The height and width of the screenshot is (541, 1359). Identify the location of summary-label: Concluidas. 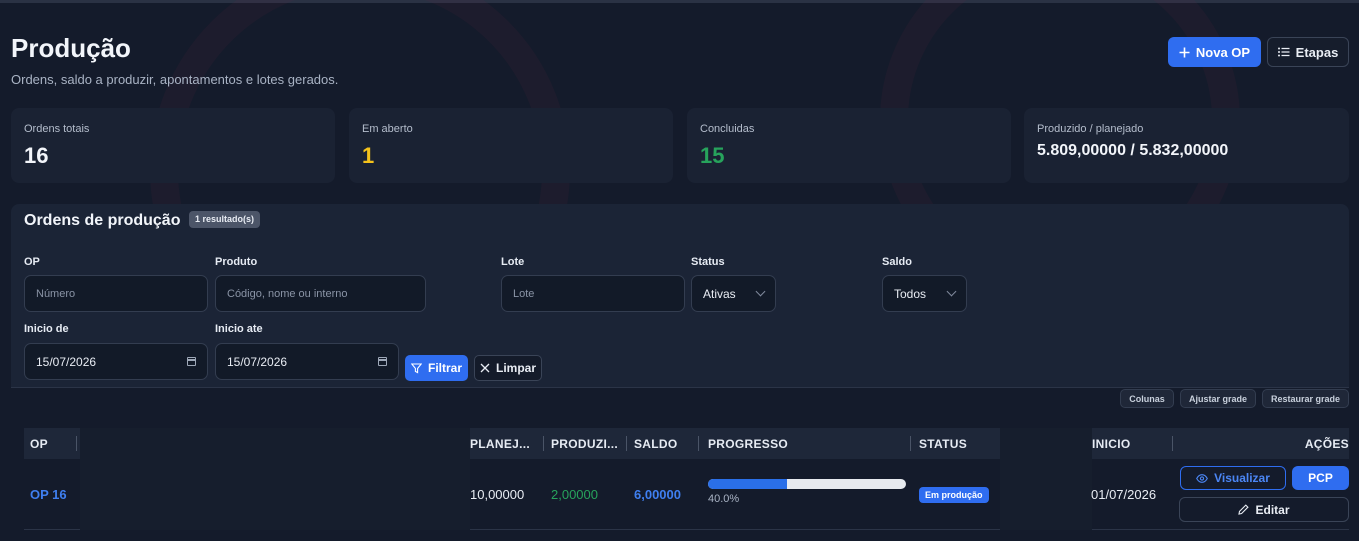
(727, 129).